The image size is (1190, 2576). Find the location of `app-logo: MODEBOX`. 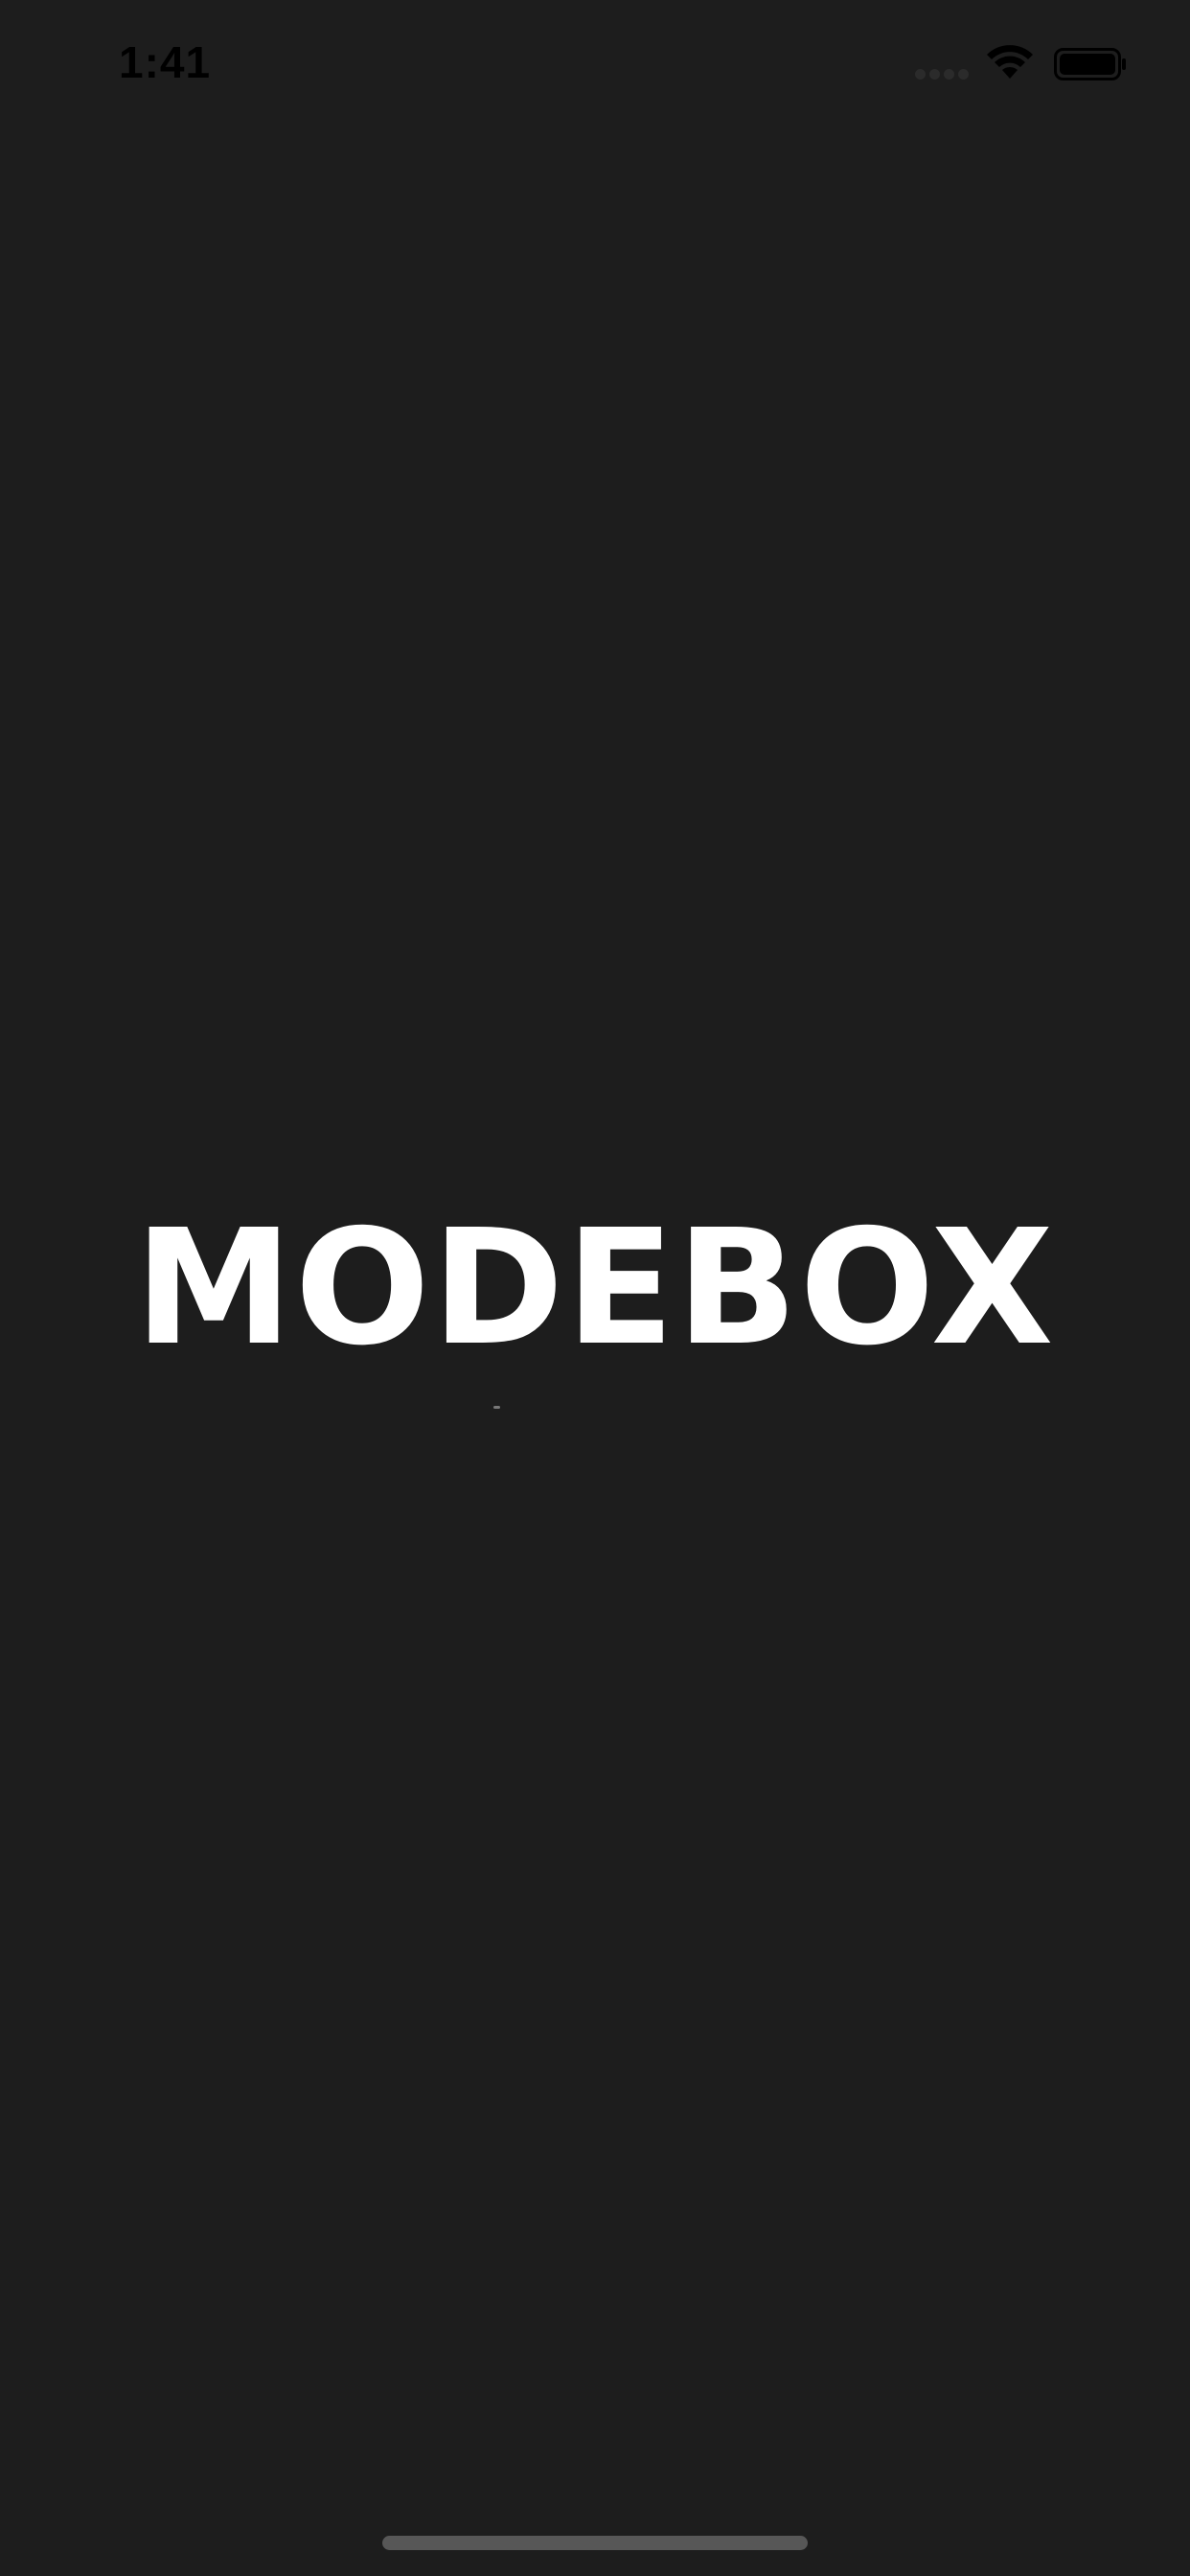

app-logo: MODEBOX is located at coordinates (595, 1288).